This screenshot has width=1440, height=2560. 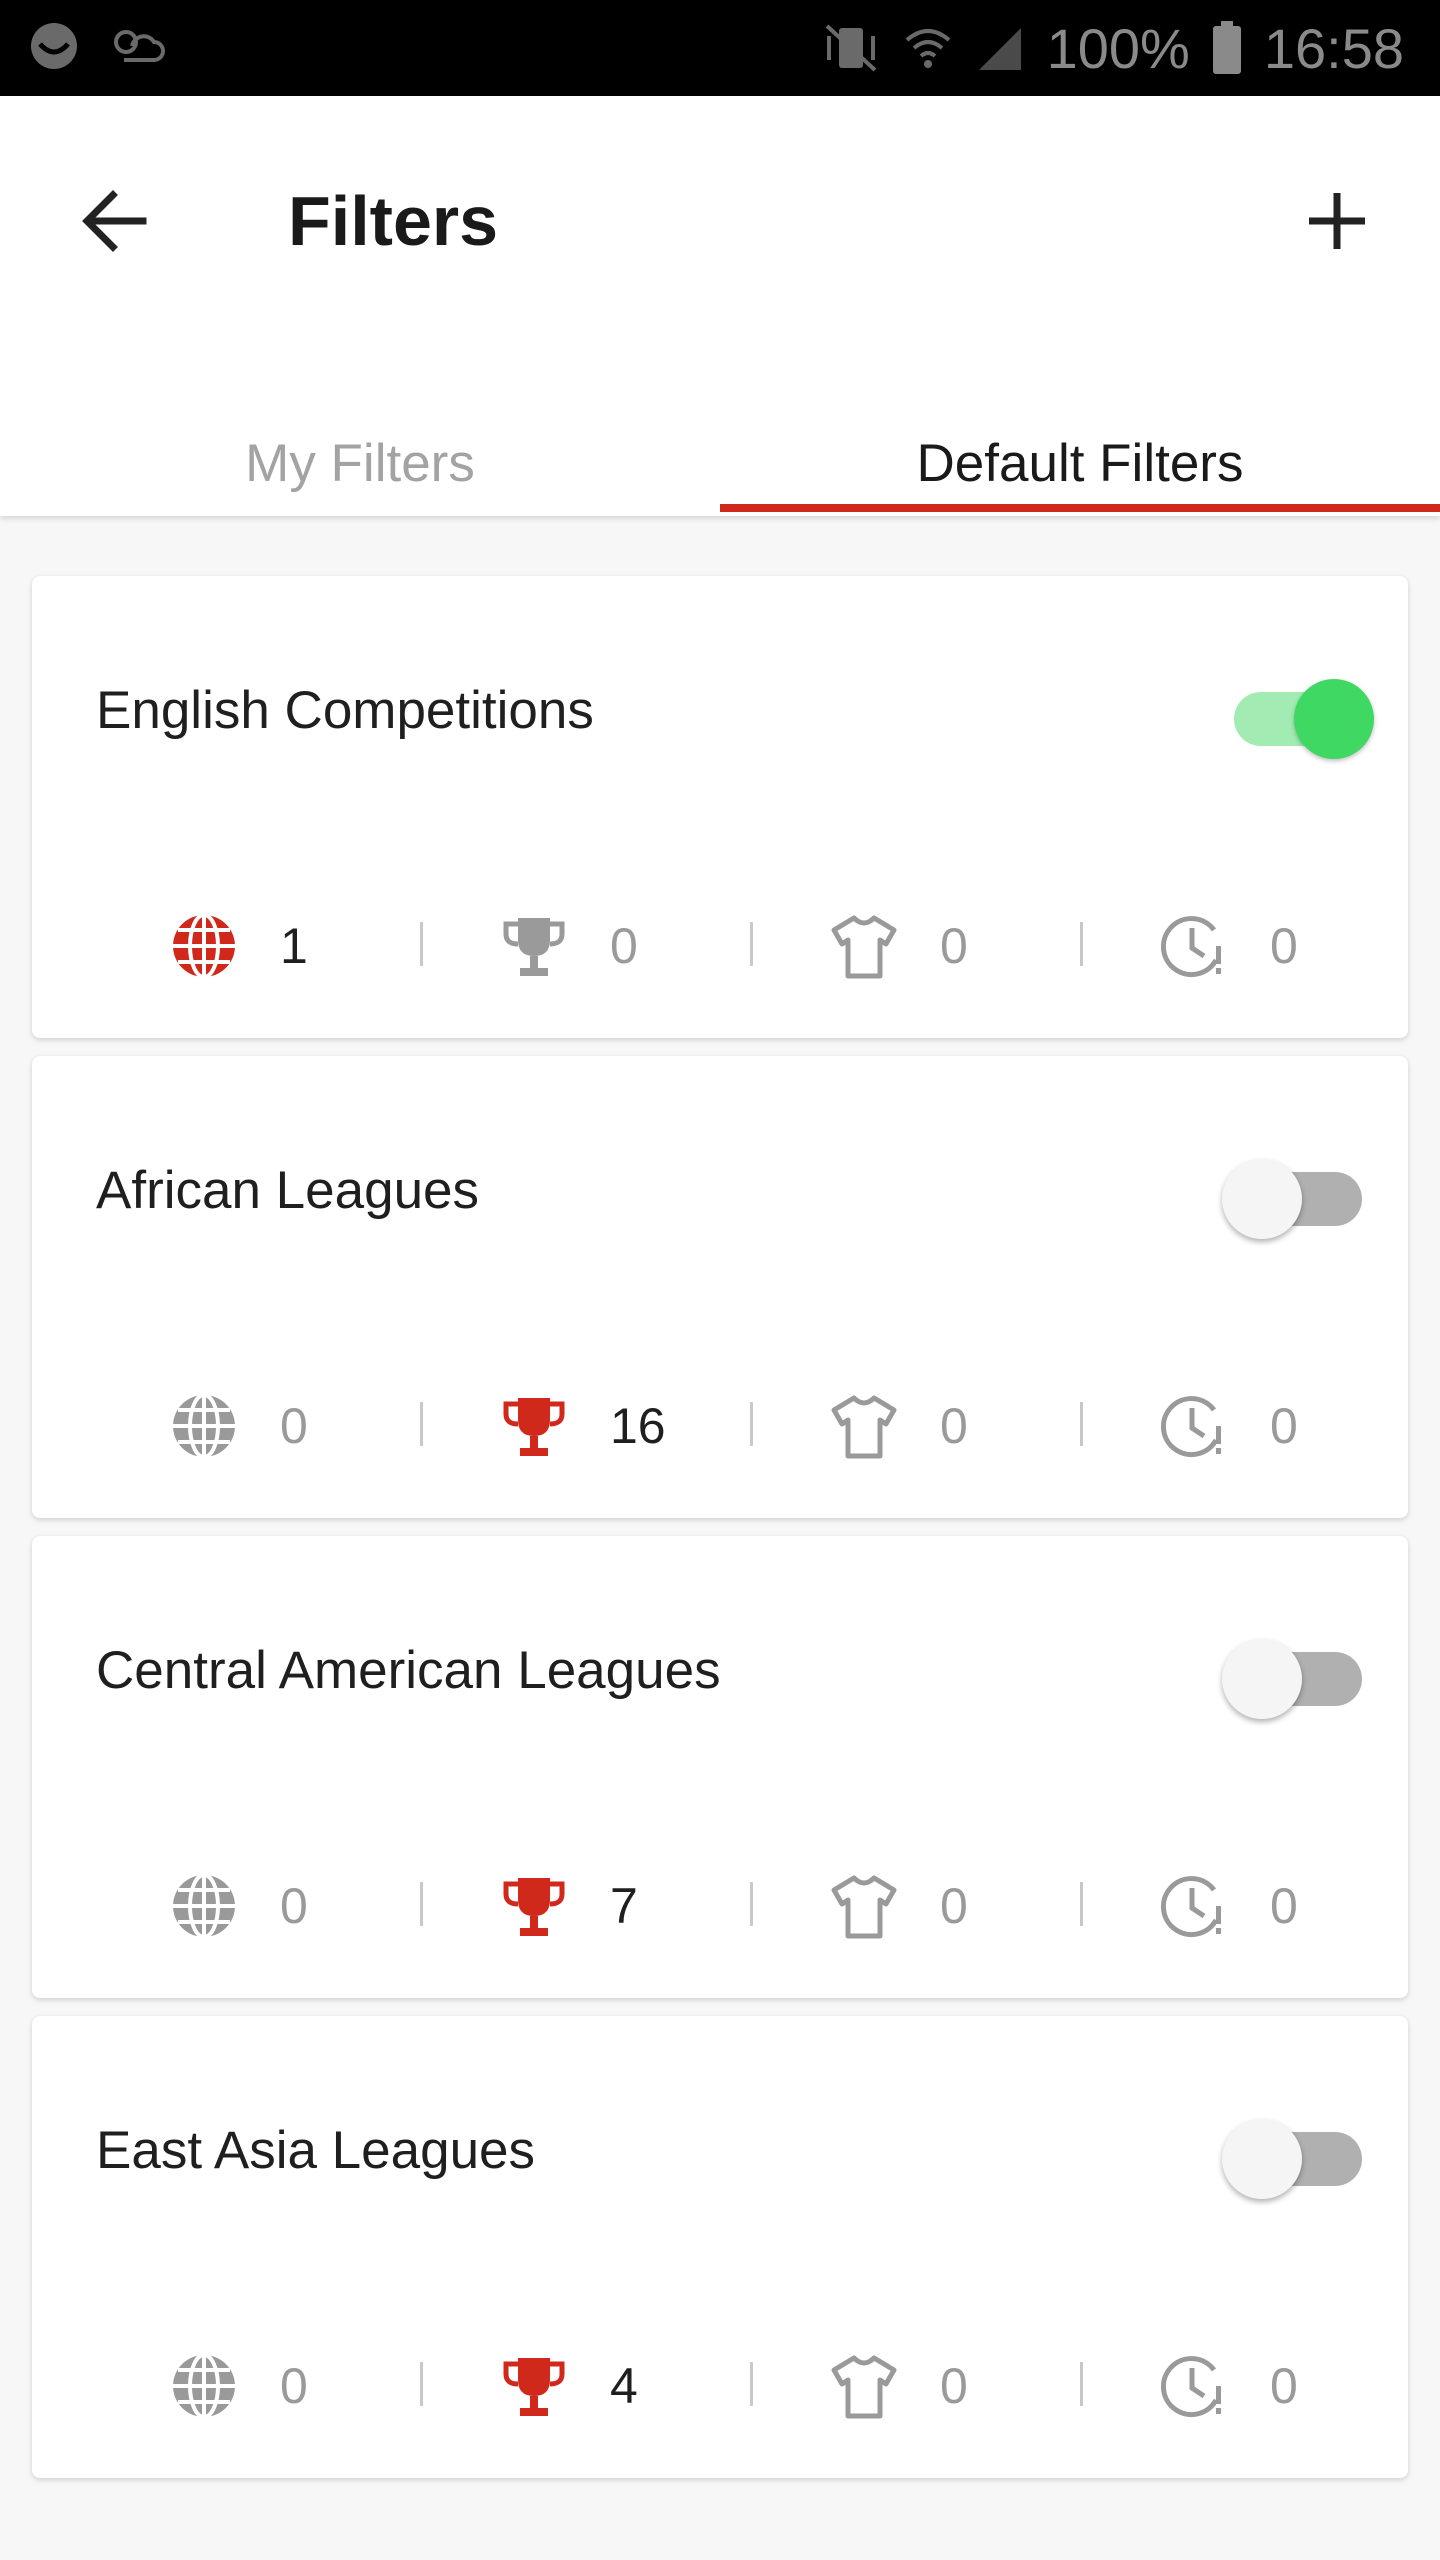 I want to click on tab-my-filters: My Filters, so click(x=360, y=463).